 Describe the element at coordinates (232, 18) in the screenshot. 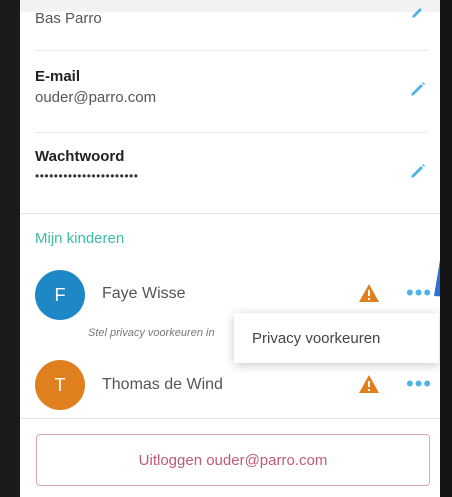

I see `name-field: Bas Parro` at that location.